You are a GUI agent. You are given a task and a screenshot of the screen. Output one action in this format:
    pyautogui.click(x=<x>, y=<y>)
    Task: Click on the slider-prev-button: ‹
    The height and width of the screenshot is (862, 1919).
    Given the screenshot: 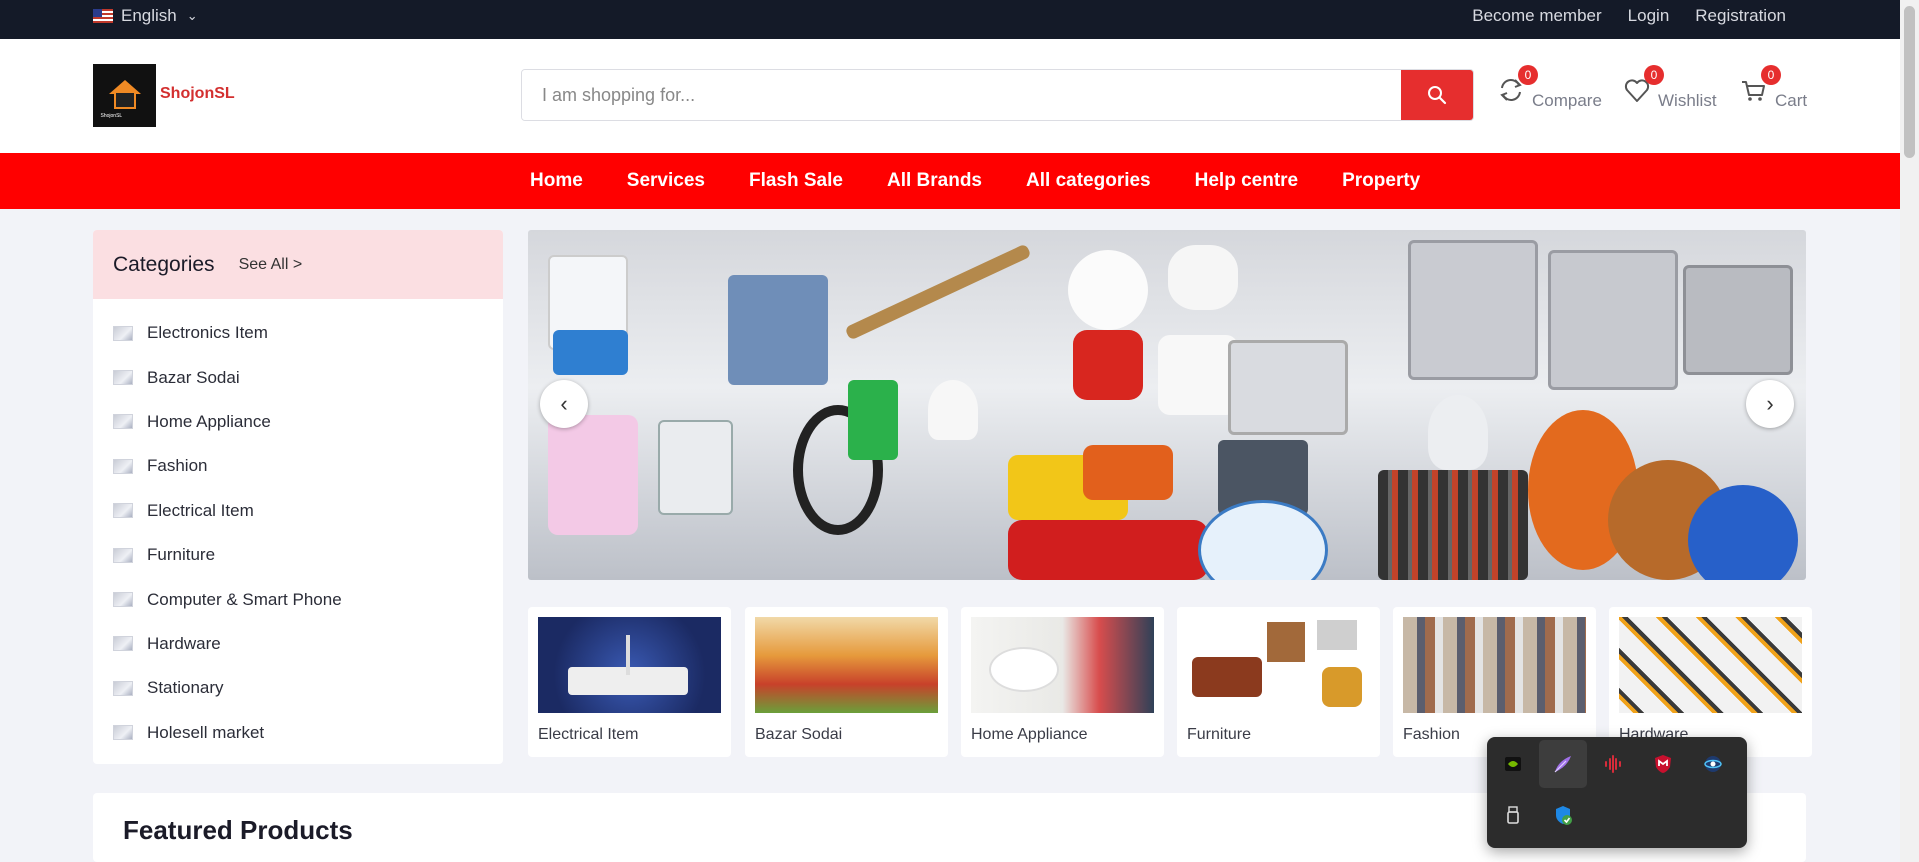 What is the action you would take?
    pyautogui.click(x=564, y=404)
    